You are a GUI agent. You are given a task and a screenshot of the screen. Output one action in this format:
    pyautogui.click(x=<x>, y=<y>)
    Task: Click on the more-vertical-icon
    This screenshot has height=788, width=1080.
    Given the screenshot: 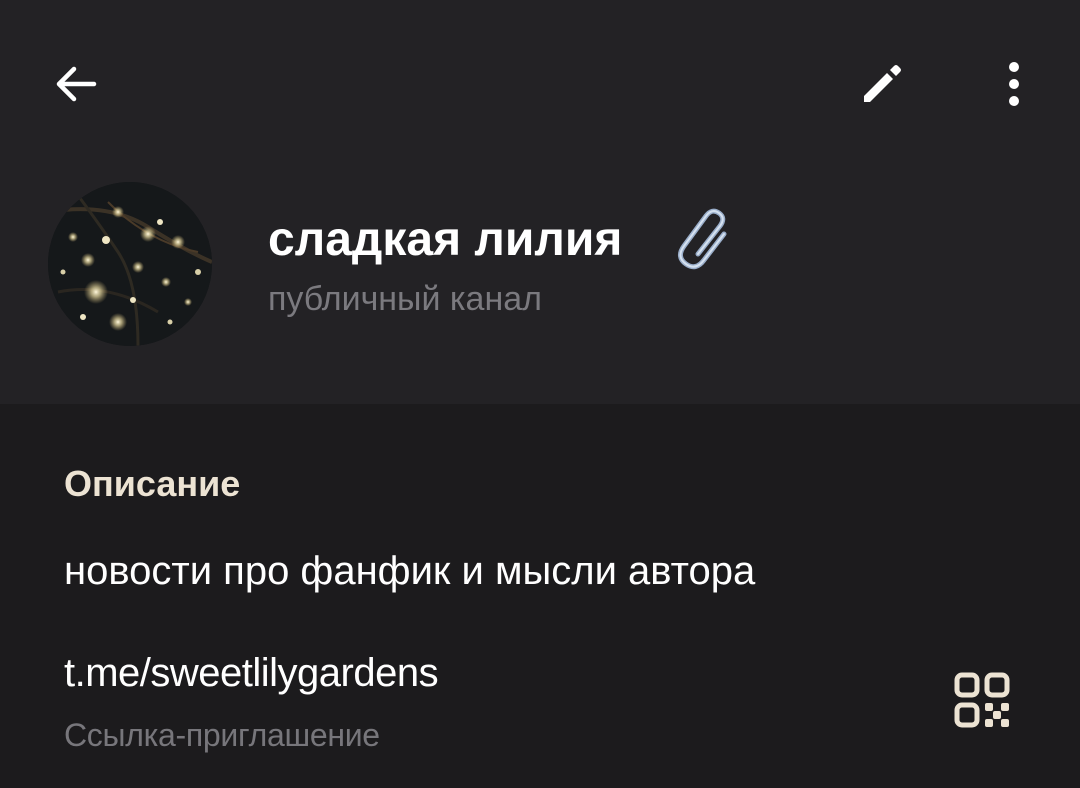 What is the action you would take?
    pyautogui.click(x=1014, y=84)
    